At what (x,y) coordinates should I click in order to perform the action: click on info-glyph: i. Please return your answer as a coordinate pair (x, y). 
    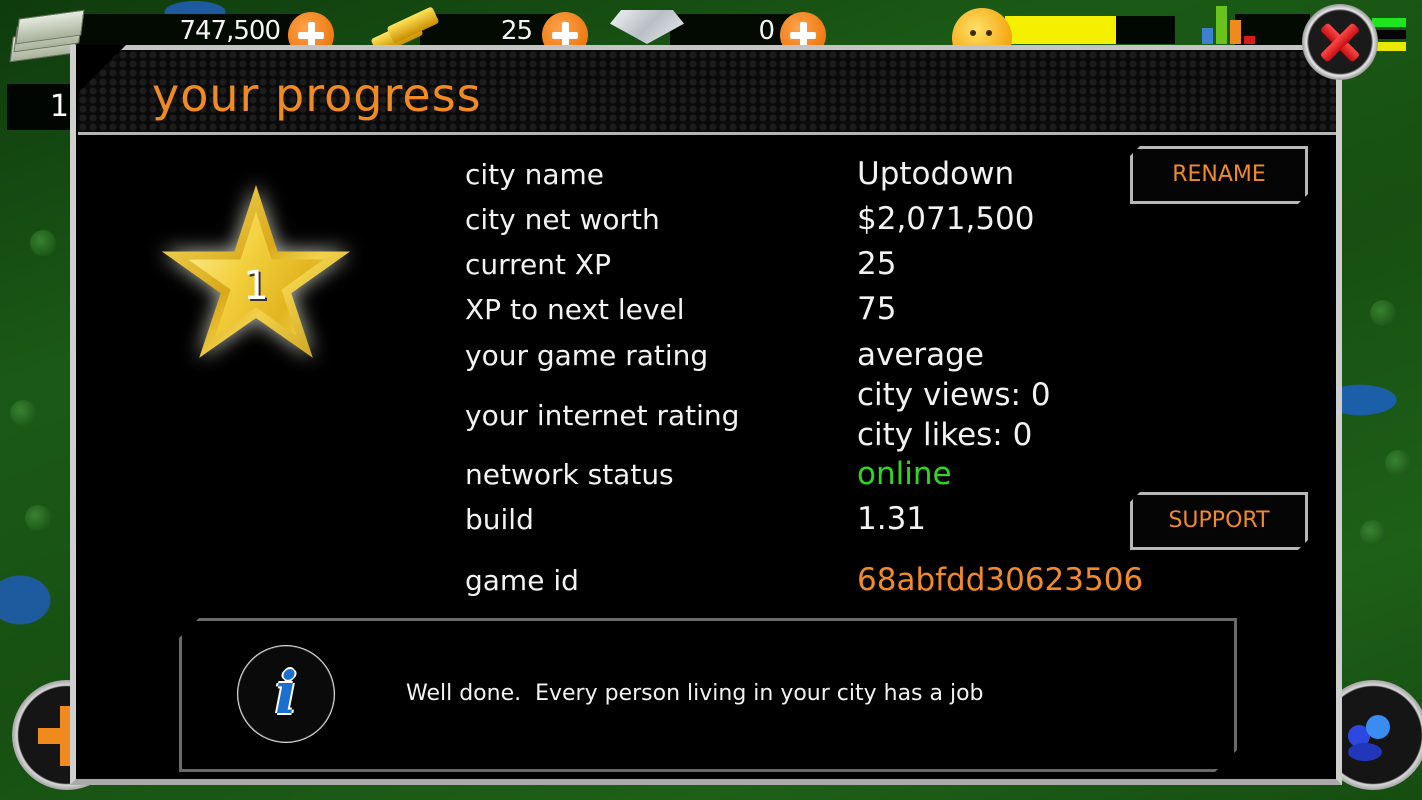
    Looking at the image, I should click on (286, 693).